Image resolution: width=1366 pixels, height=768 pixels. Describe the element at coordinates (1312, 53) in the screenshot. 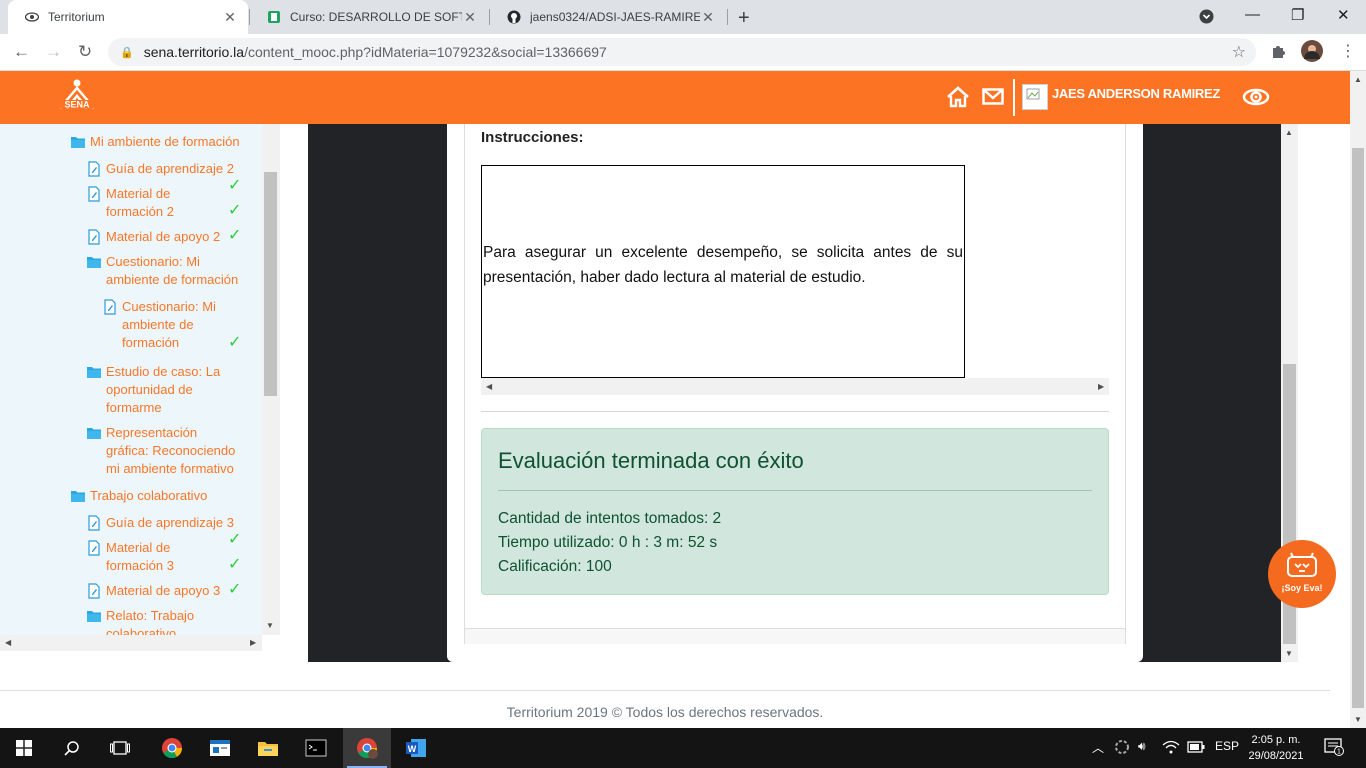

I see `profile-avatar-icon` at that location.